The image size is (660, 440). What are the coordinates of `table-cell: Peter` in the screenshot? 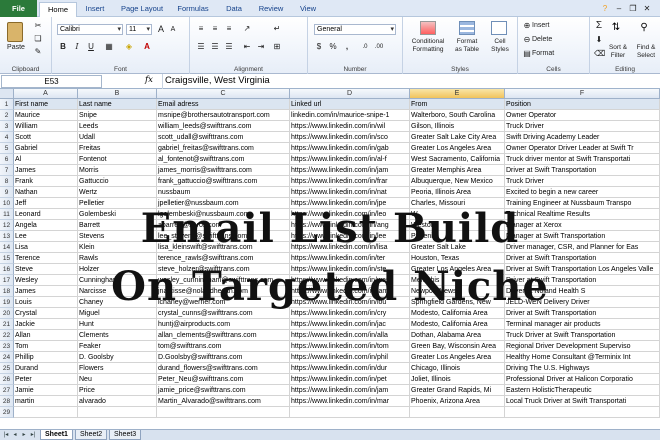 It's located at (46, 379).